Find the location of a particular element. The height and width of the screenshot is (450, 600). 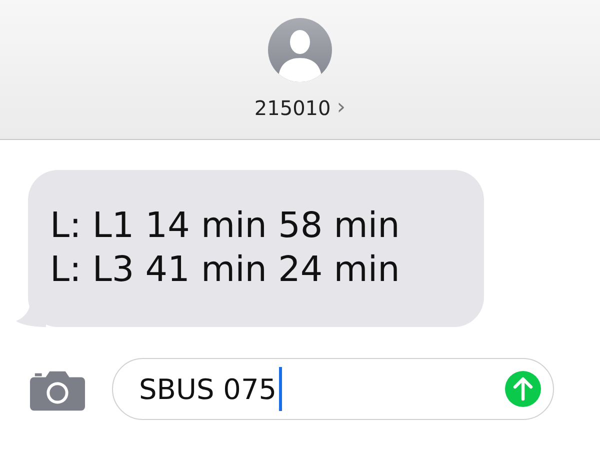

message-text: L: L1 14 min 58 min is located at coordinates (225, 226).